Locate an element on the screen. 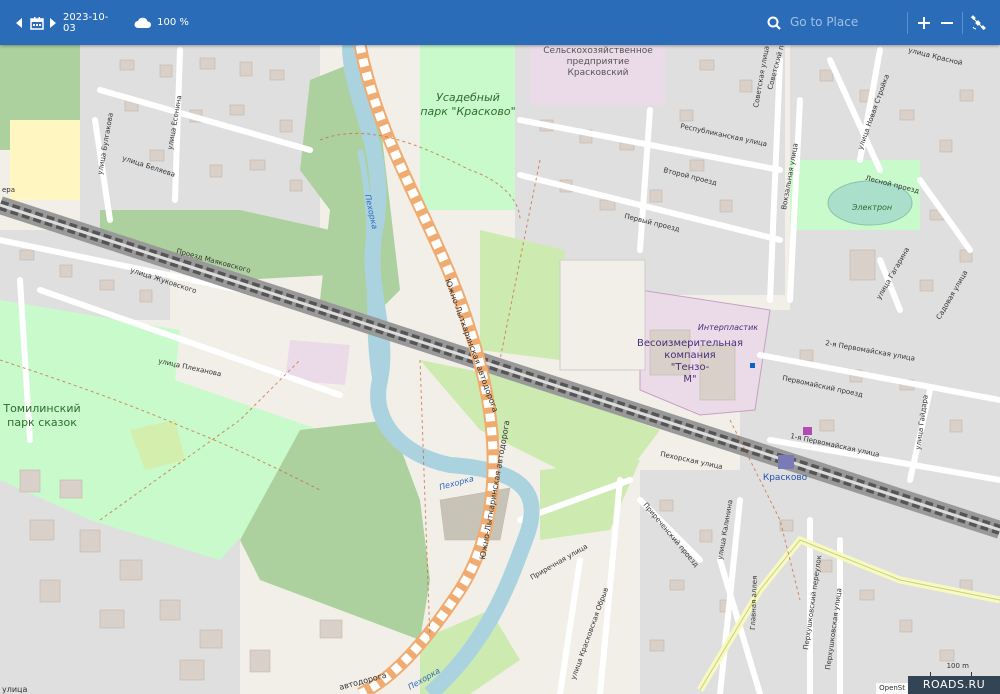  company-label: компания is located at coordinates (689, 355).